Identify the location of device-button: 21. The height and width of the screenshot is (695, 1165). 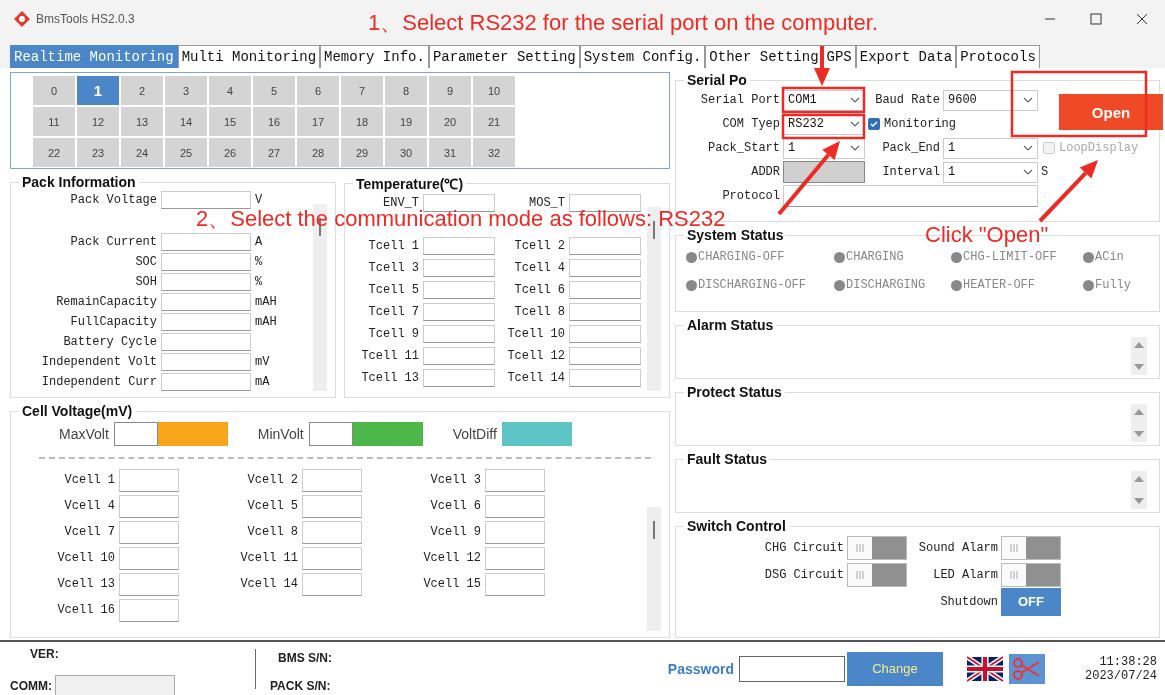
(494, 121).